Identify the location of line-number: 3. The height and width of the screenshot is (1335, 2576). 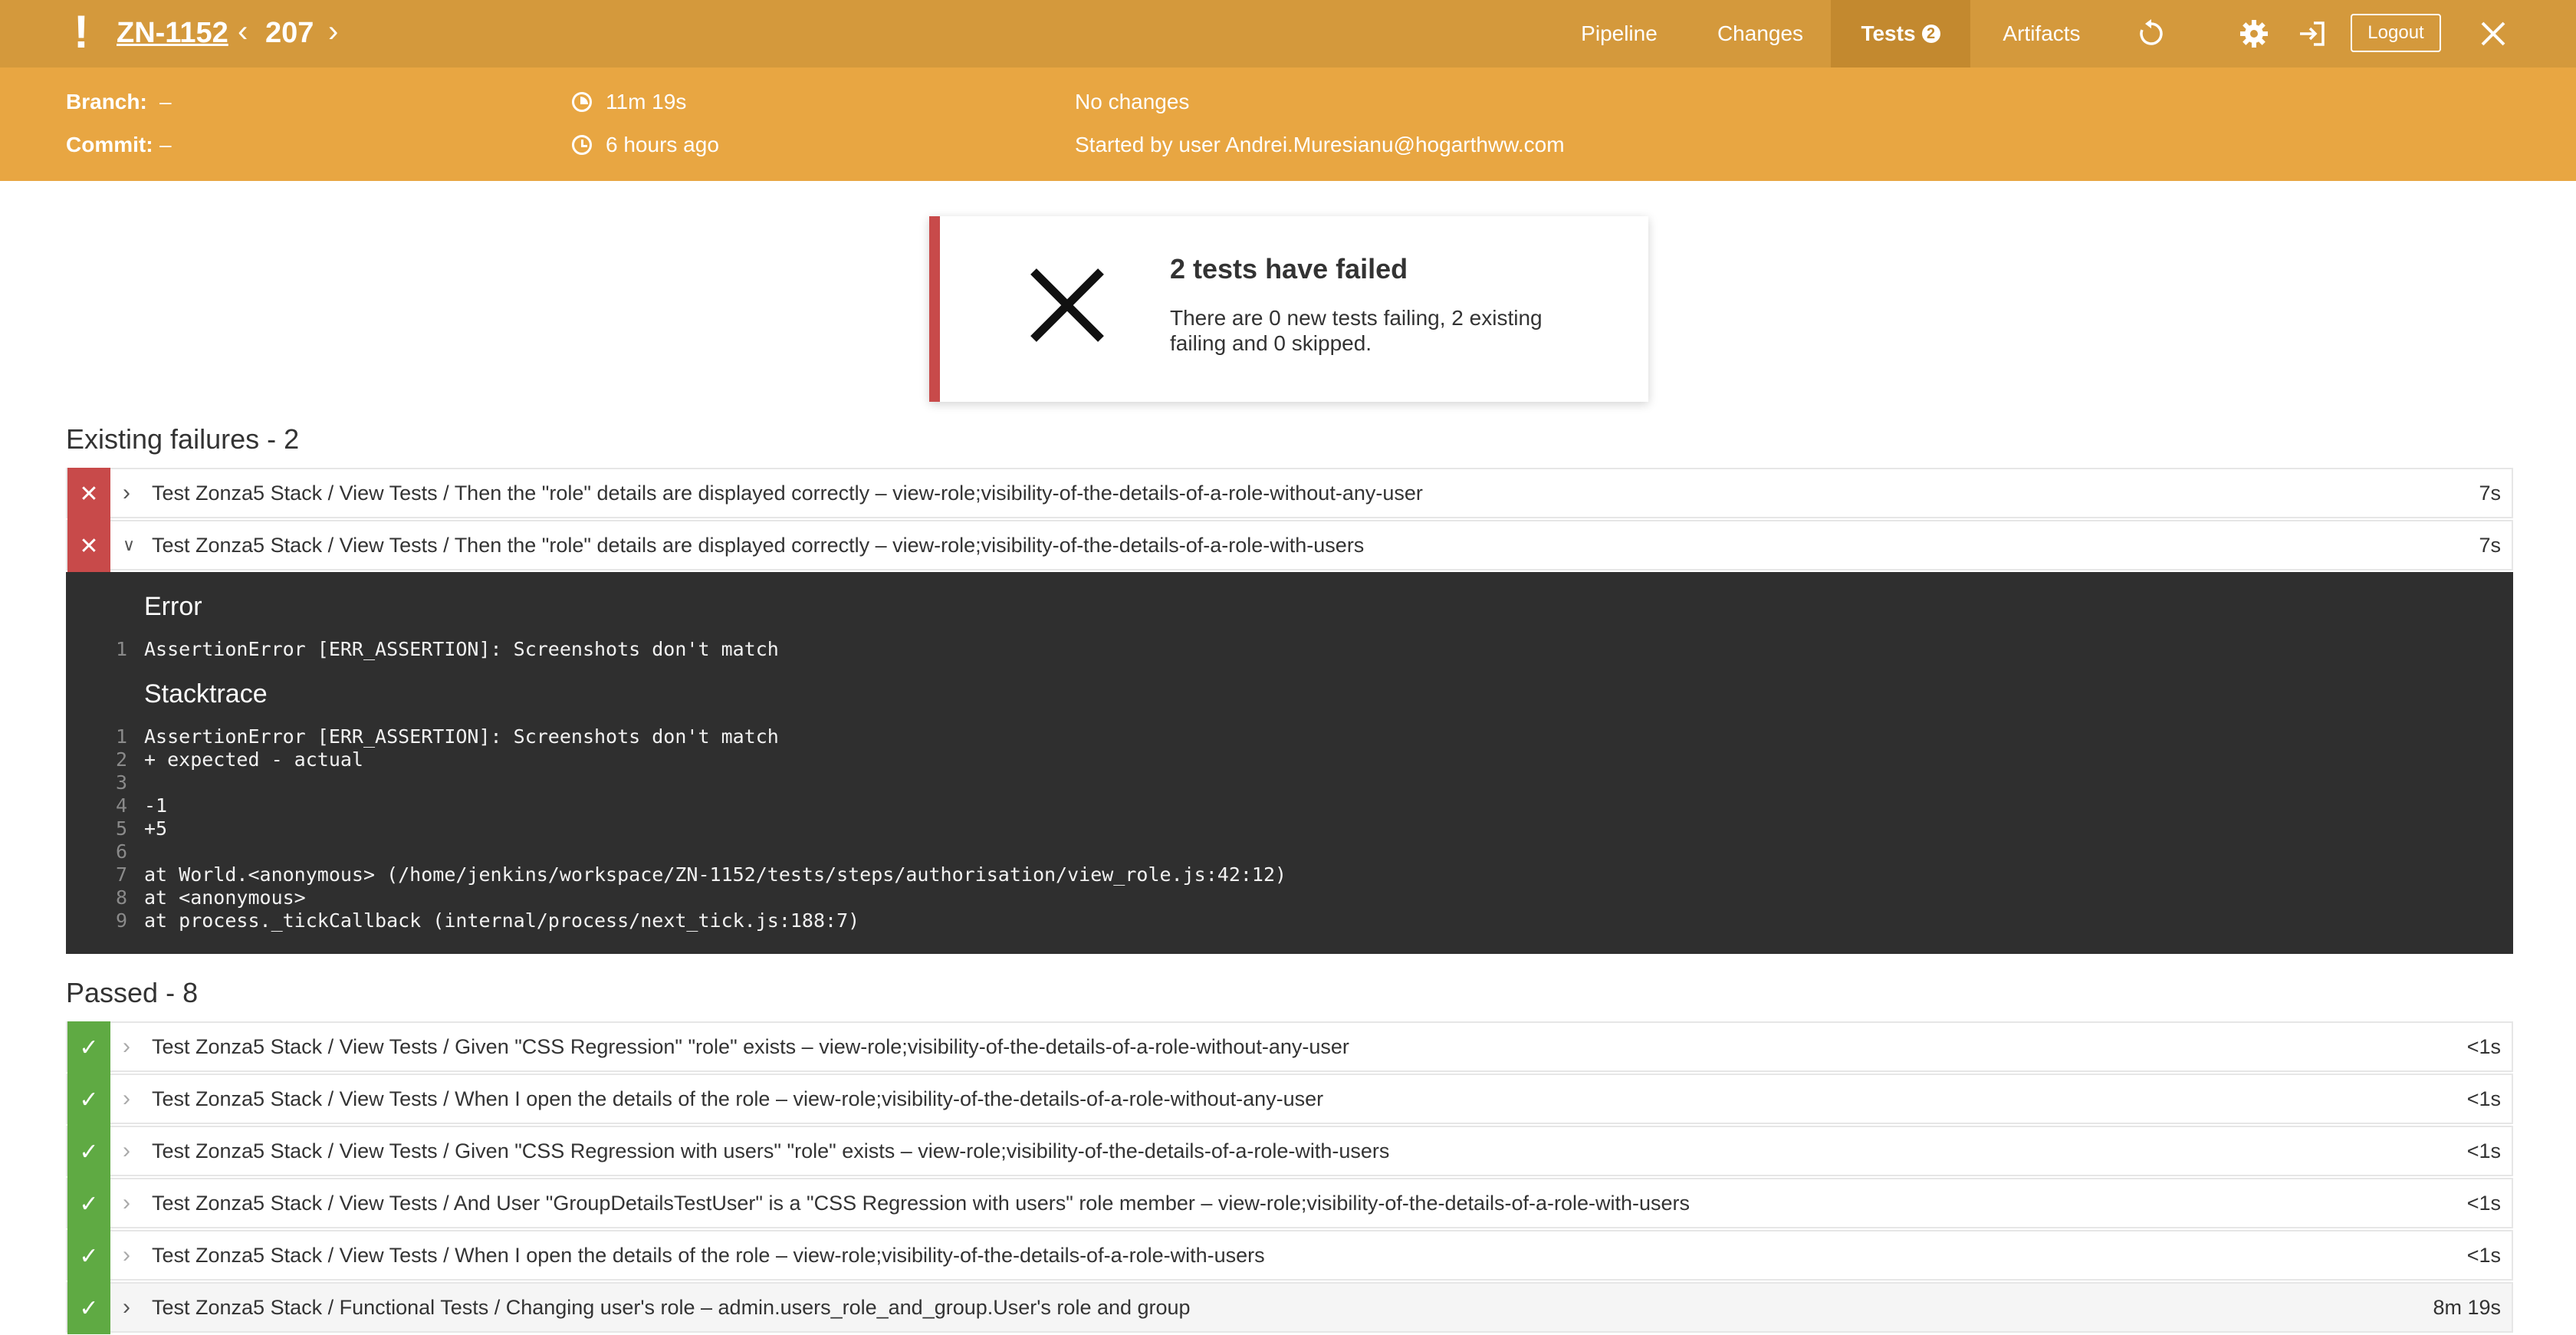
(121, 783).